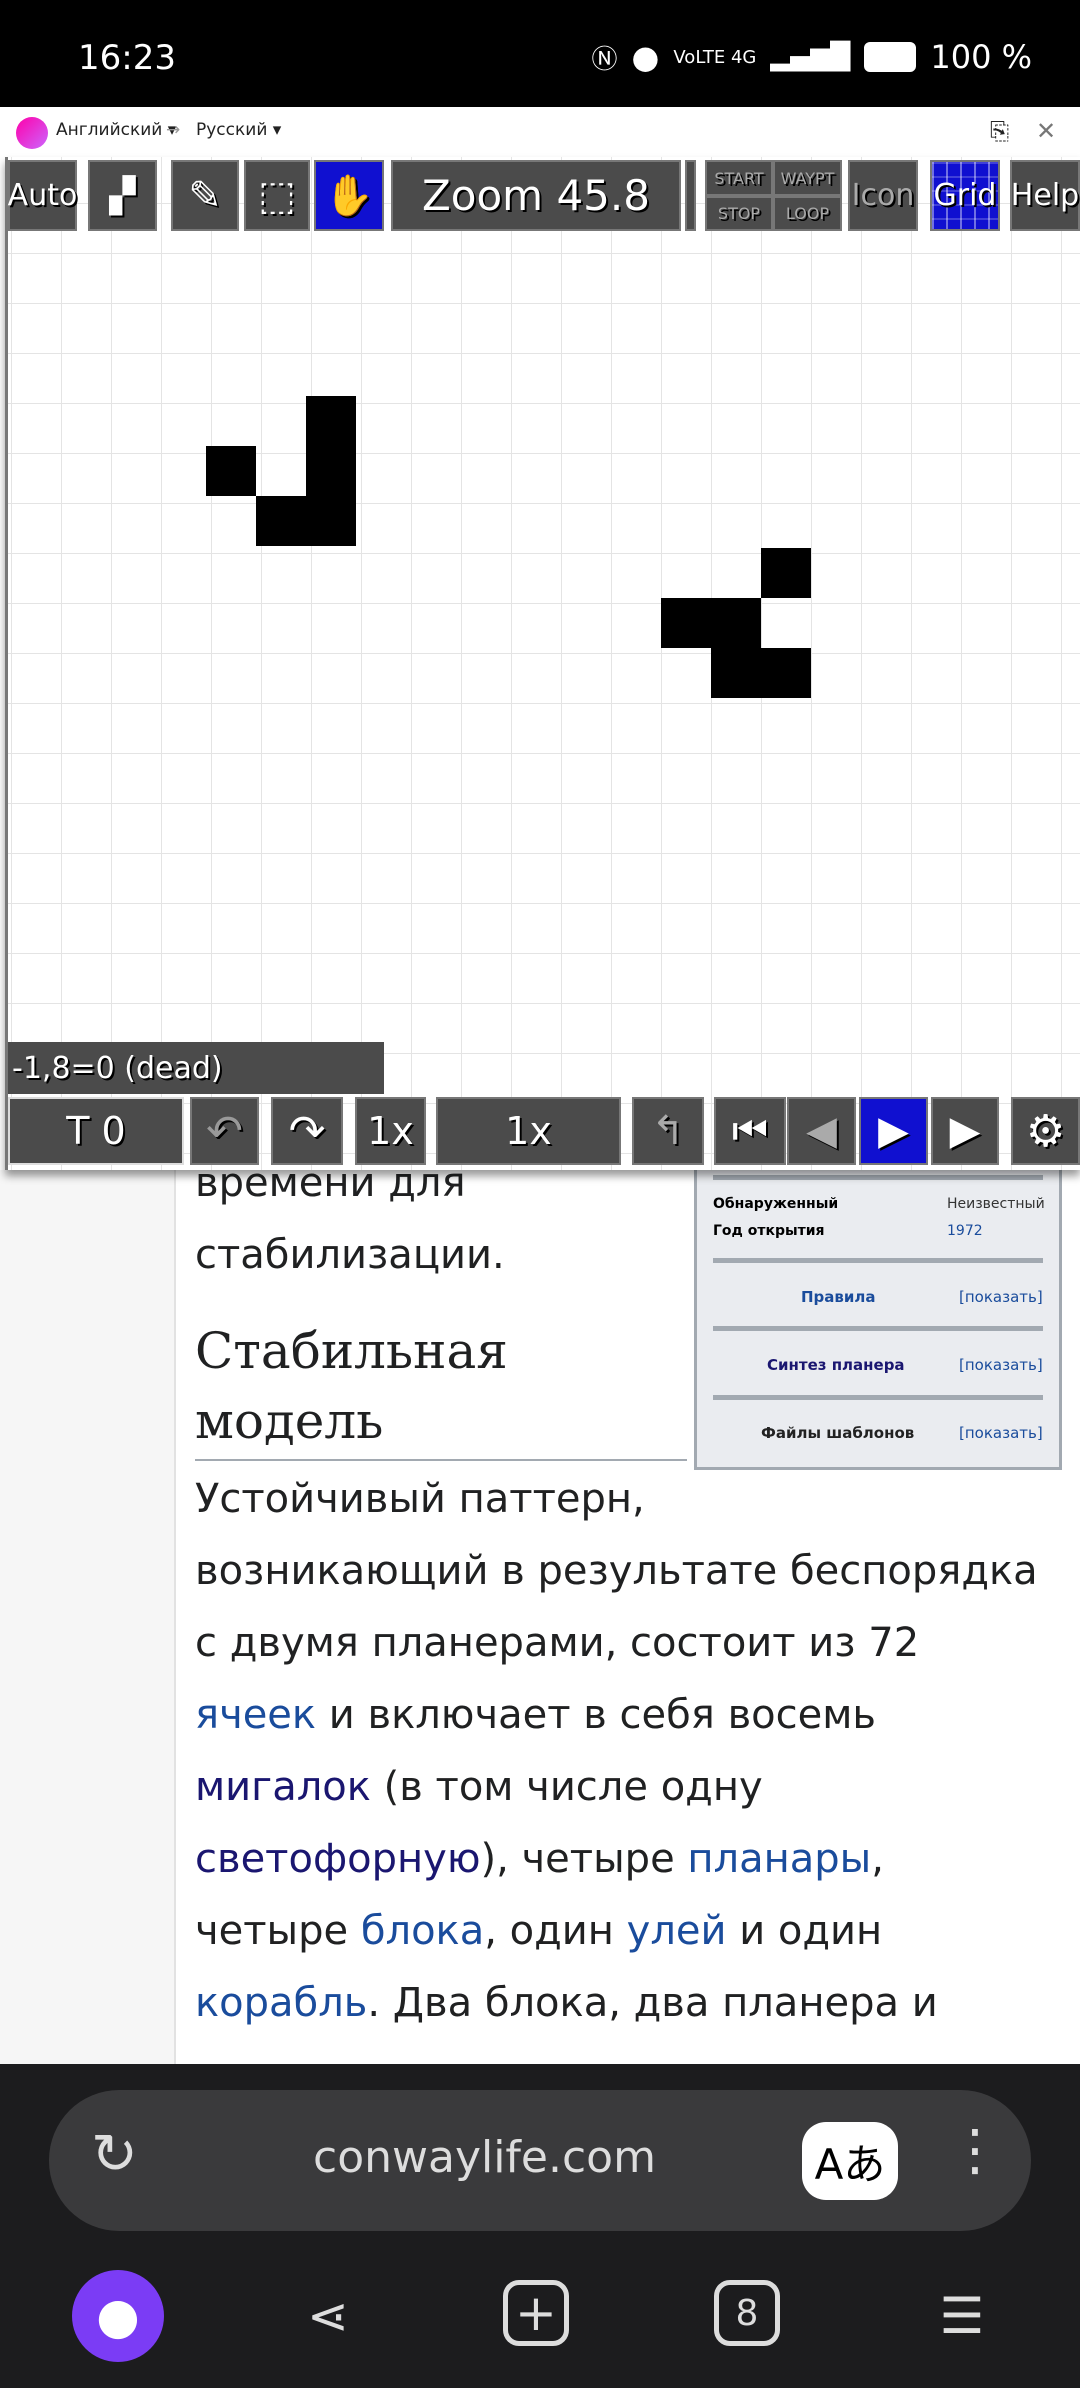 Image resolution: width=1080 pixels, height=2388 pixels. What do you see at coordinates (528, 1131) in the screenshot?
I see `speed-slider: 1x` at bounding box center [528, 1131].